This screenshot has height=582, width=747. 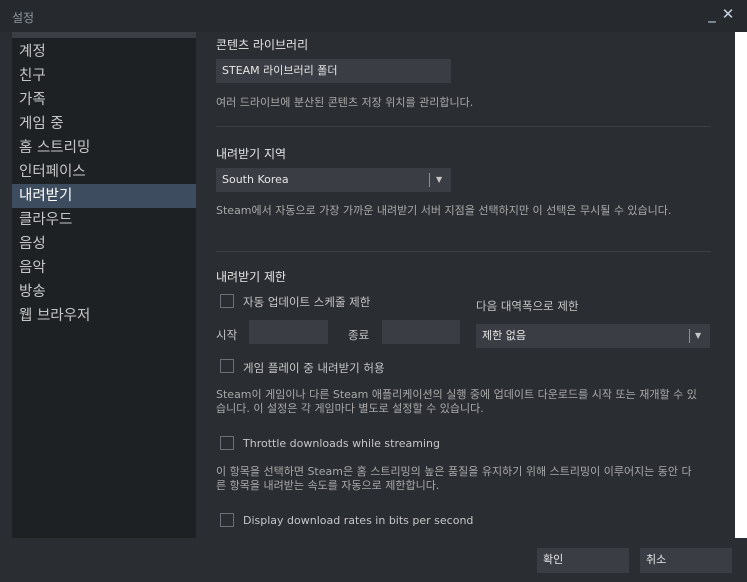 I want to click on content-library-heading: 콘텐츠 라이브러리, so click(x=262, y=45).